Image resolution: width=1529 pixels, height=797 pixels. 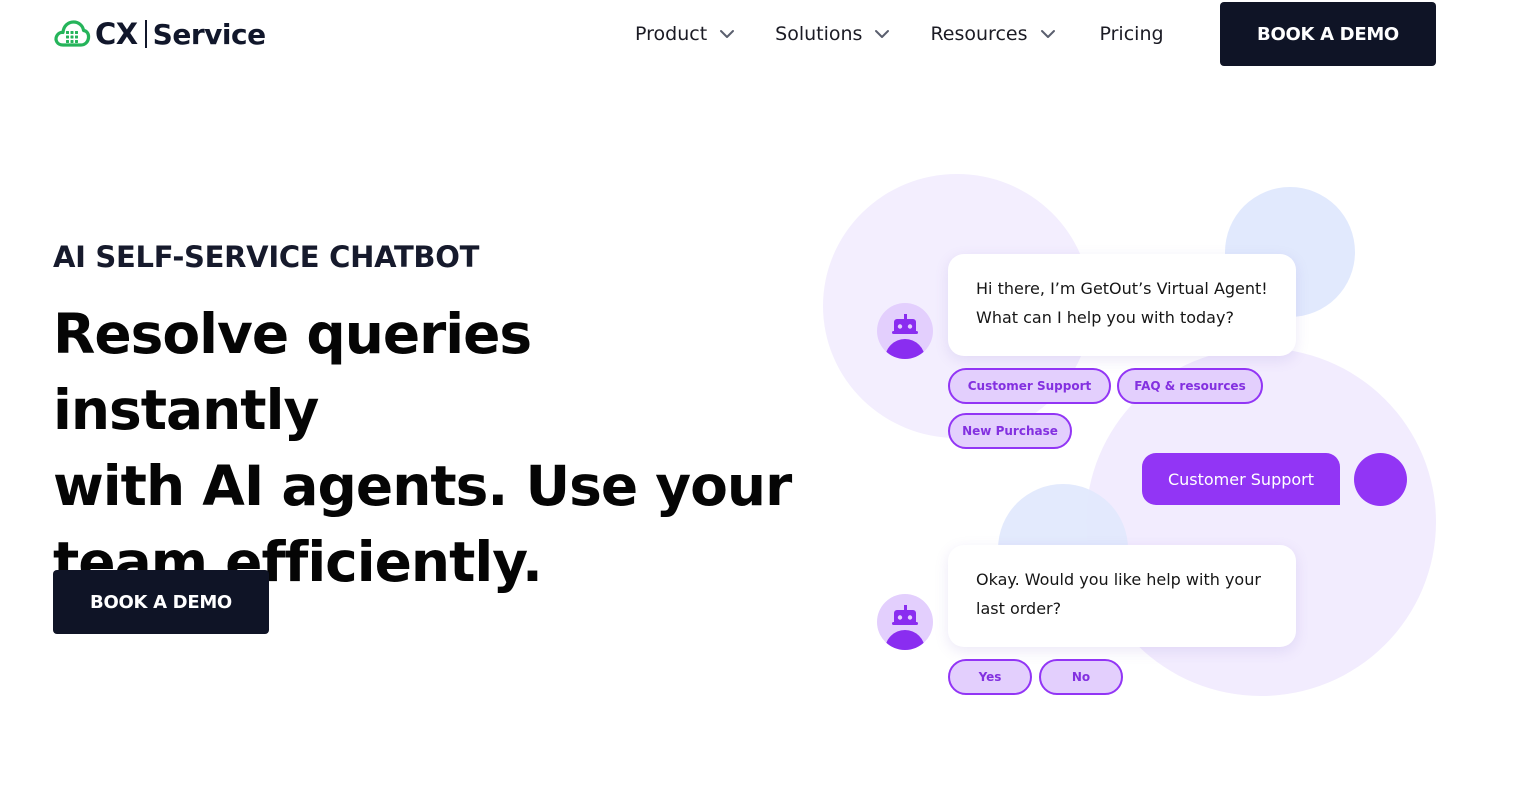 What do you see at coordinates (209, 34) in the screenshot?
I see `logo-name-text: Service` at bounding box center [209, 34].